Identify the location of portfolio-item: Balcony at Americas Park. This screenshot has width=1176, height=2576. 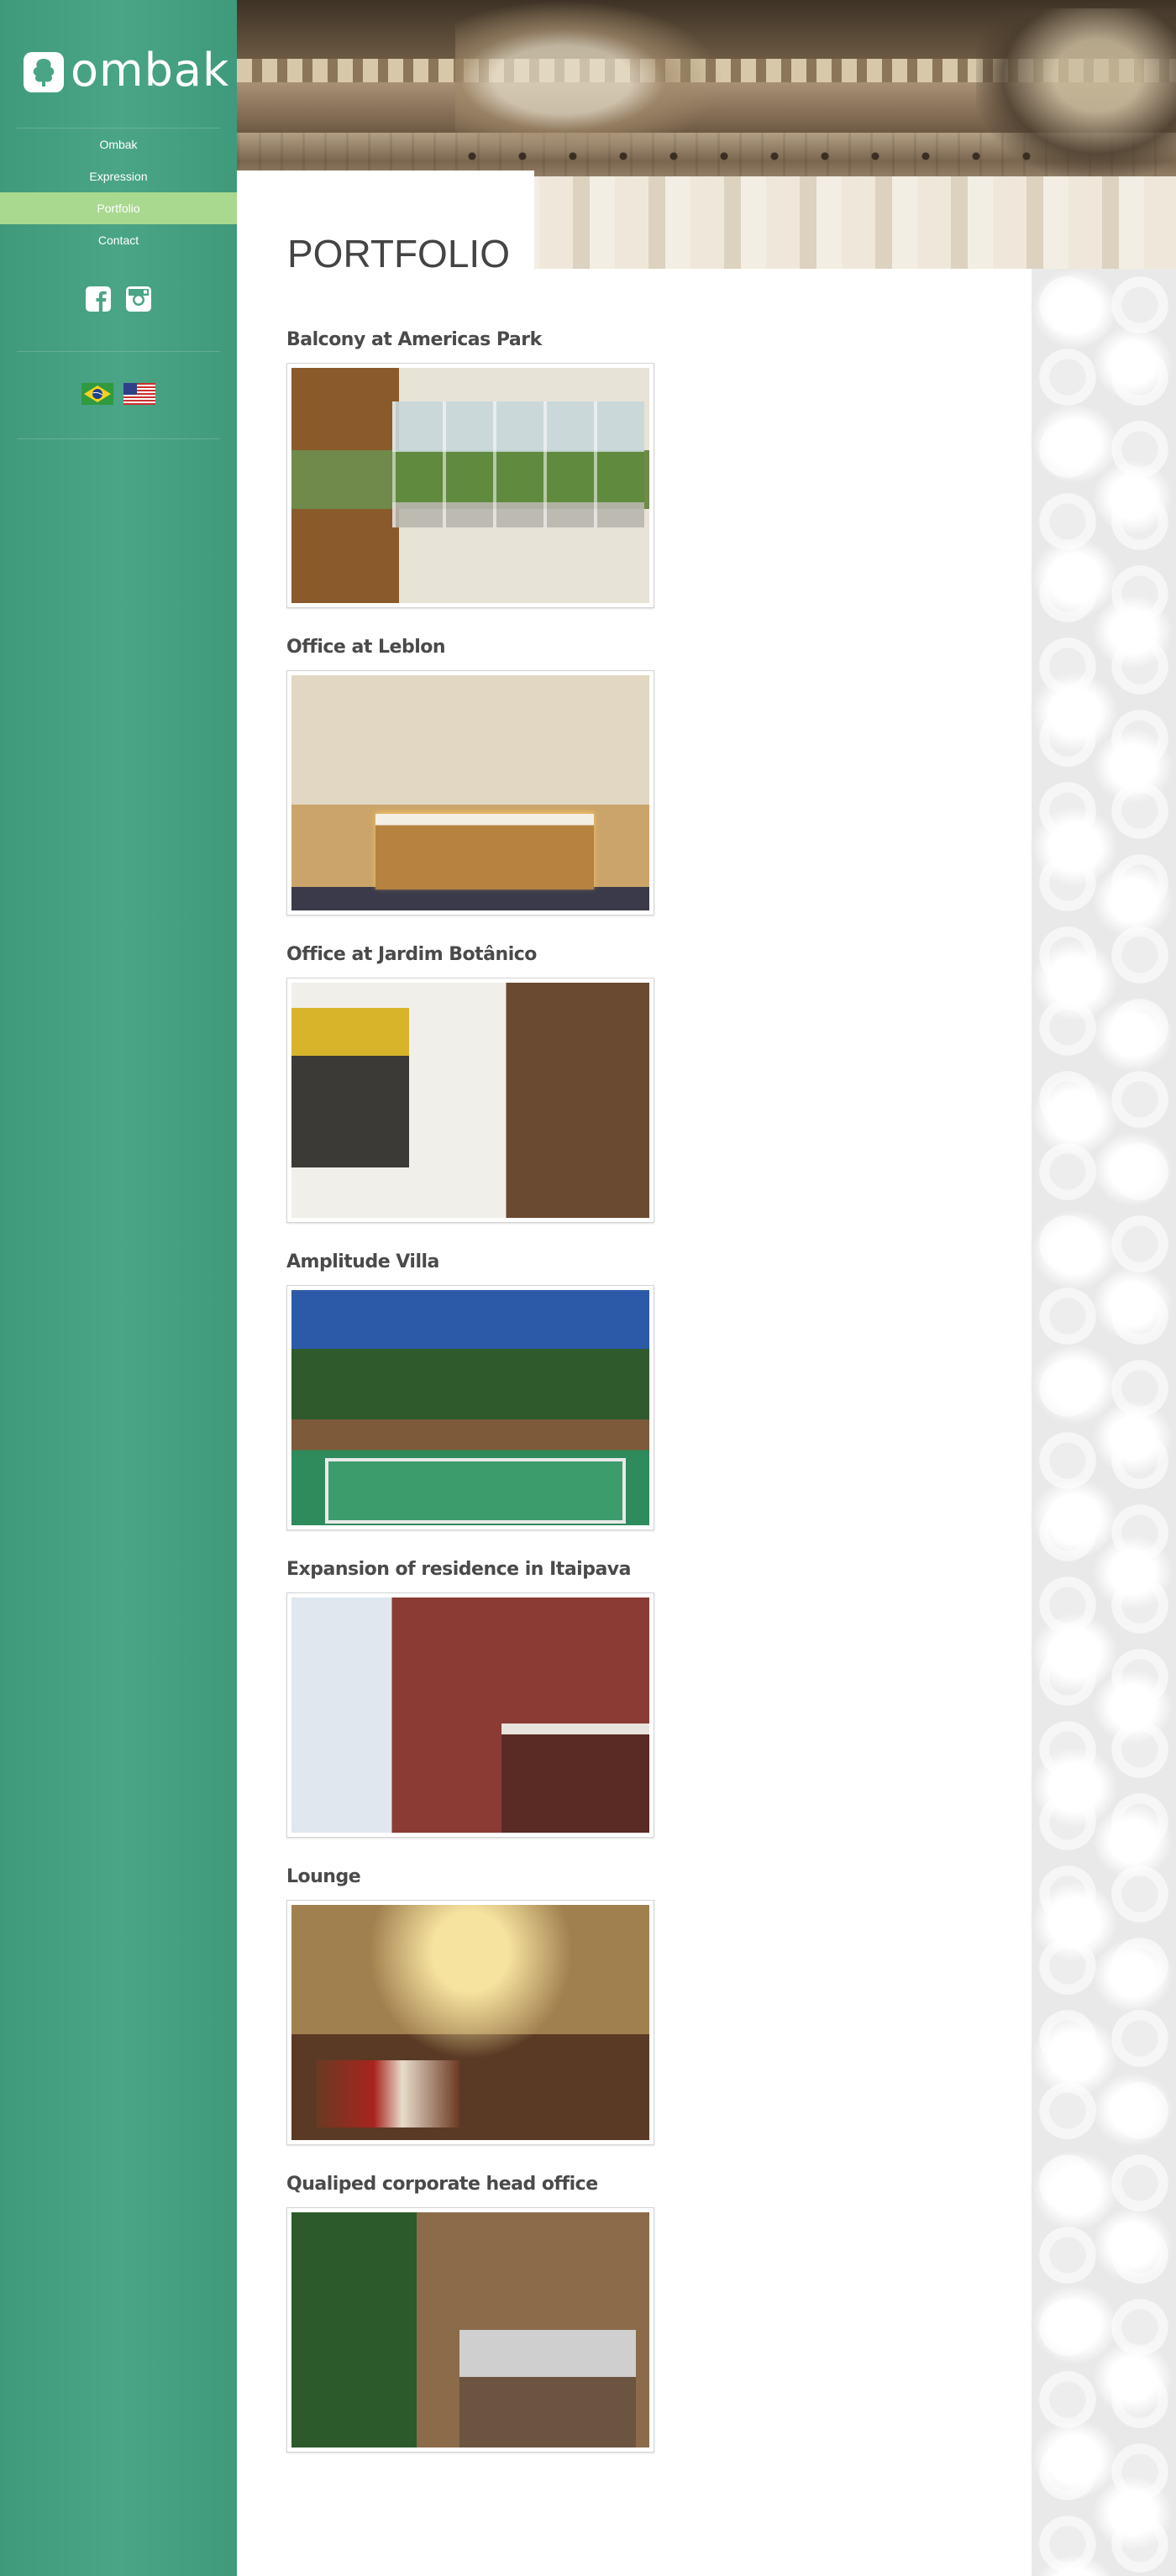
(471, 468).